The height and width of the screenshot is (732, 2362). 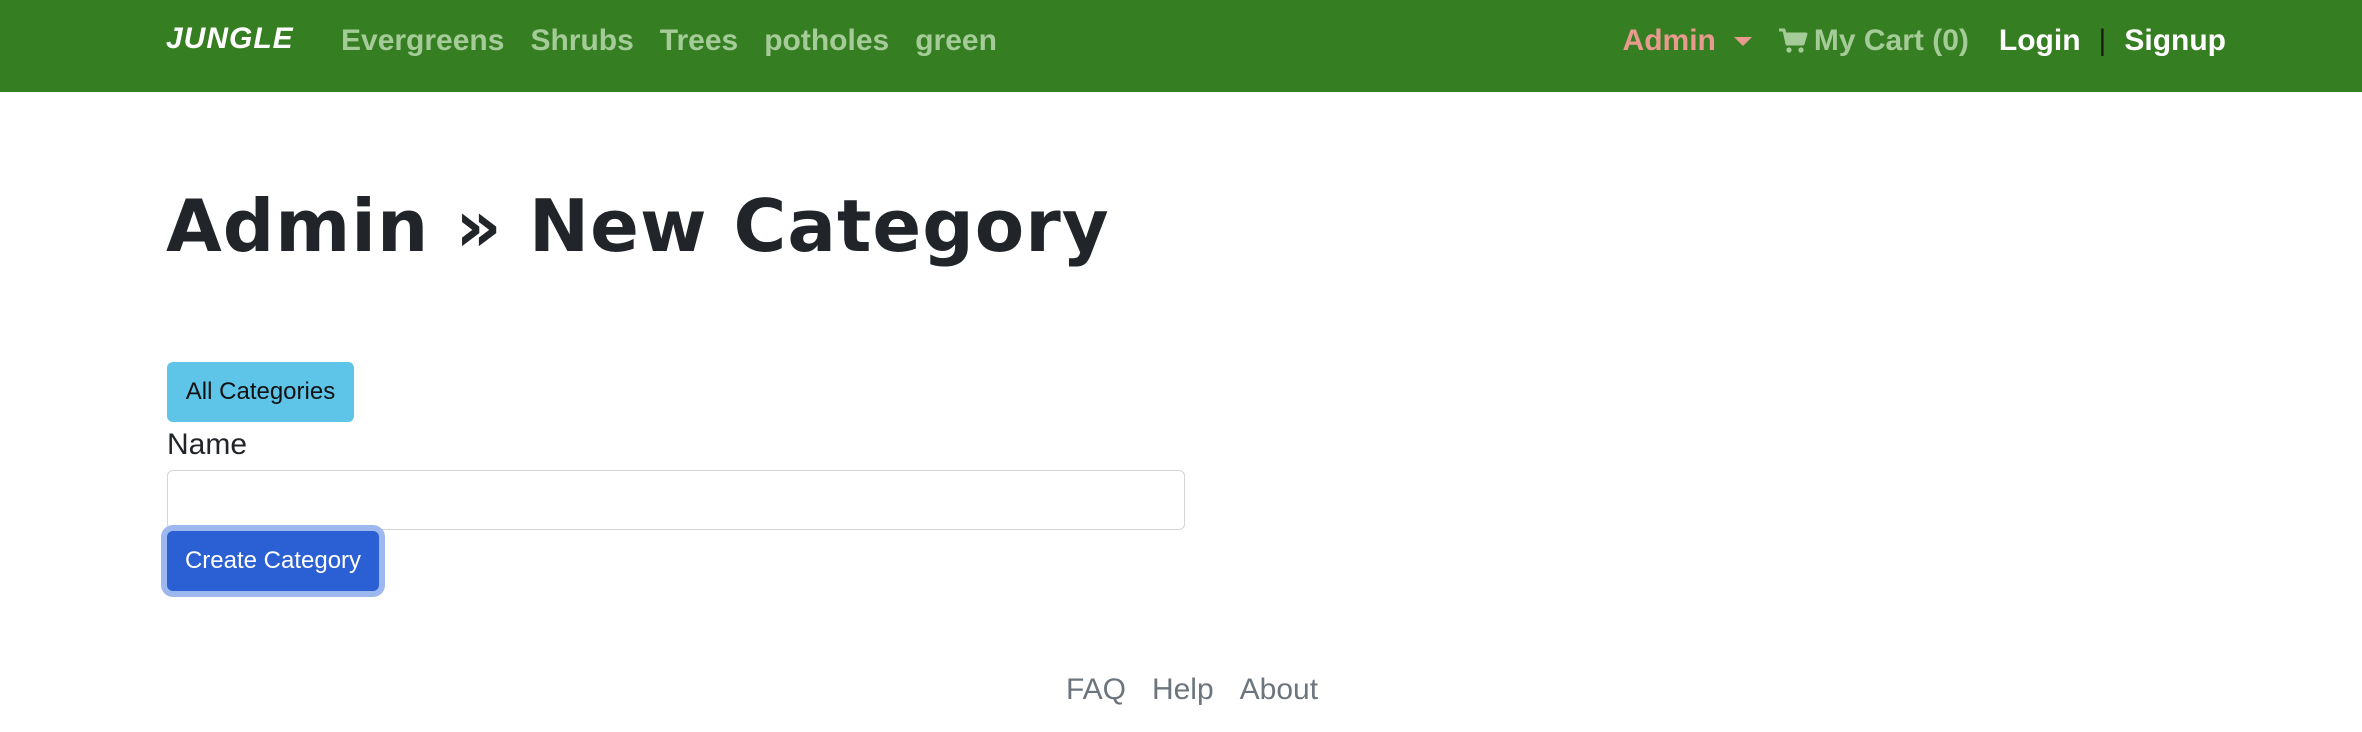 I want to click on my-cart-link: My Cart (0), so click(x=1873, y=41).